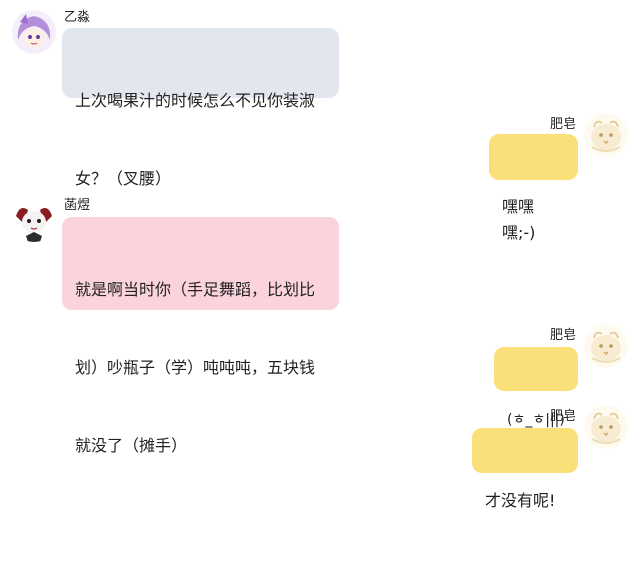 This screenshot has width=640, height=566. What do you see at coordinates (525, 469) in the screenshot?
I see `message-bubble: 才没有呢!` at bounding box center [525, 469].